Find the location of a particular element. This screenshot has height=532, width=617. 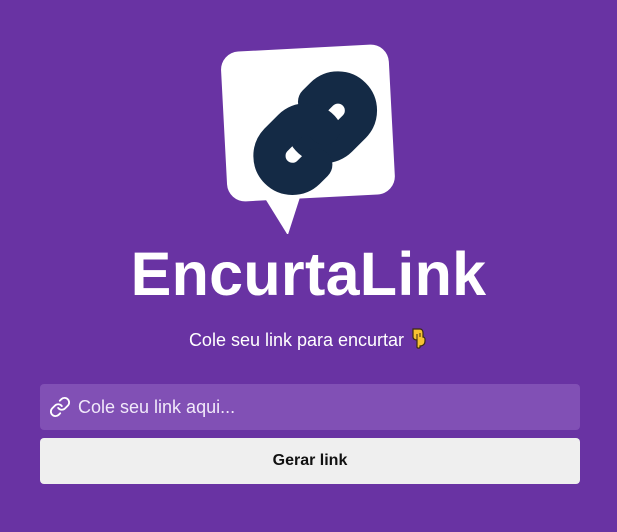

url-input is located at coordinates (324, 407).